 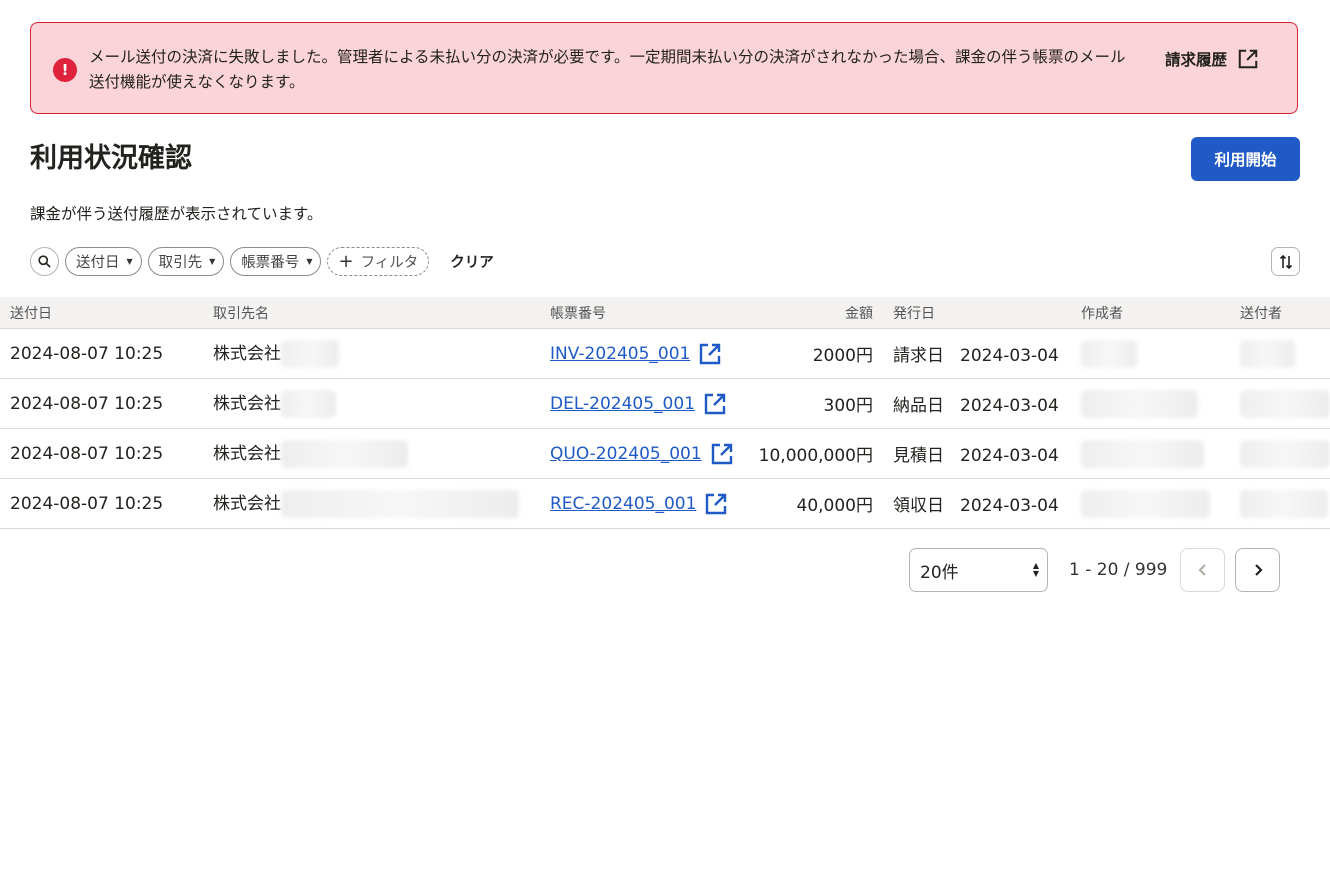 What do you see at coordinates (371, 313) in the screenshot?
I see `column-header-client: 取引先名` at bounding box center [371, 313].